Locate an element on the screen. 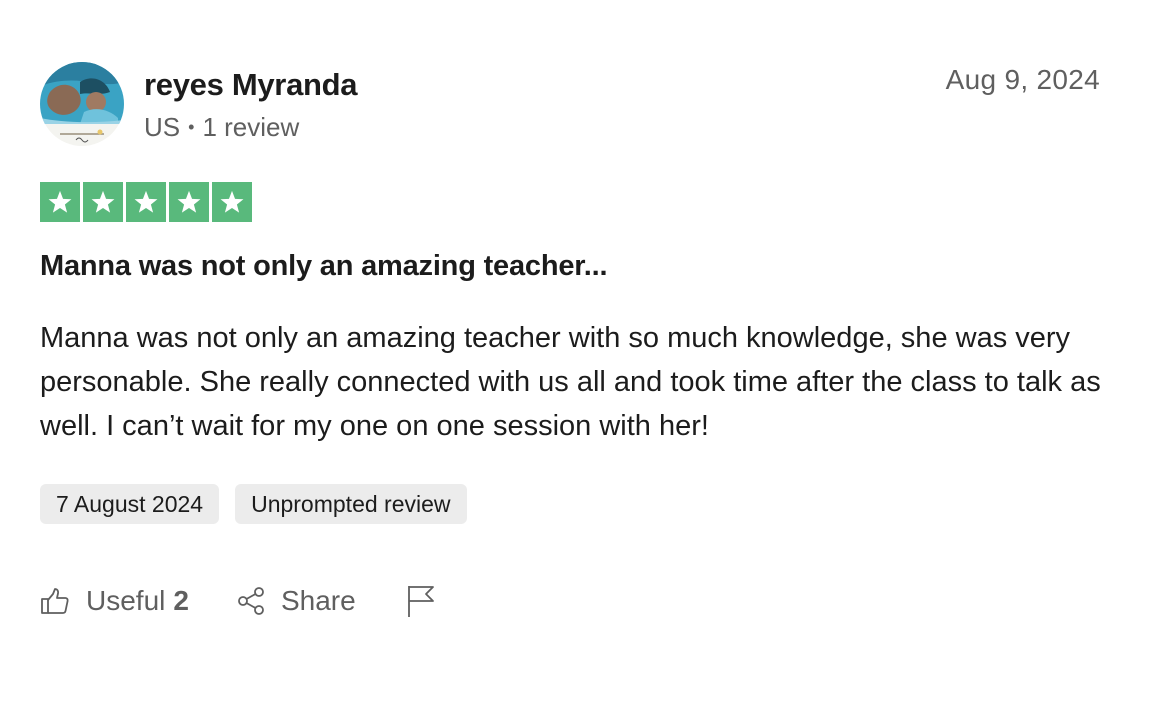 The width and height of the screenshot is (1150, 724). report-button is located at coordinates (421, 601).